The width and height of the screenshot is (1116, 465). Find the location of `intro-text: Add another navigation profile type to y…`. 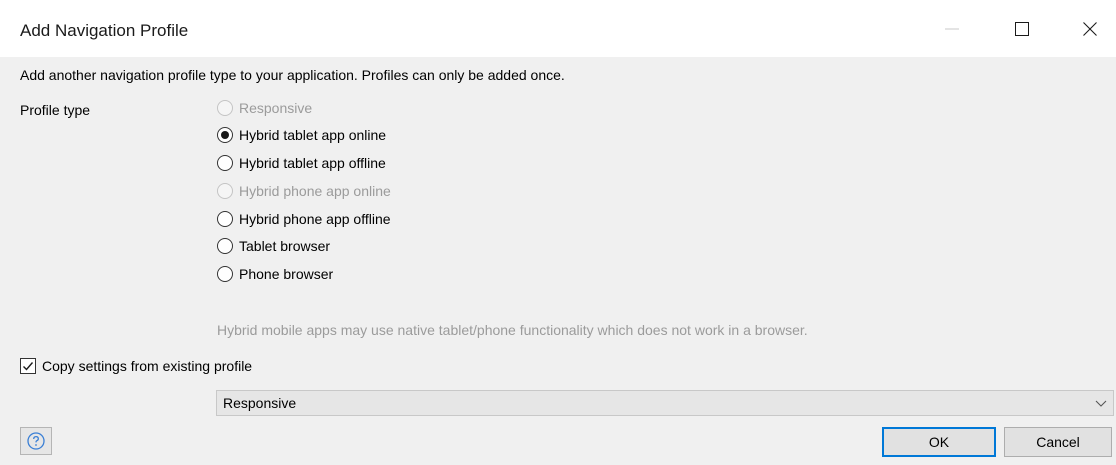

intro-text: Add another navigation profile type to y… is located at coordinates (292, 75).